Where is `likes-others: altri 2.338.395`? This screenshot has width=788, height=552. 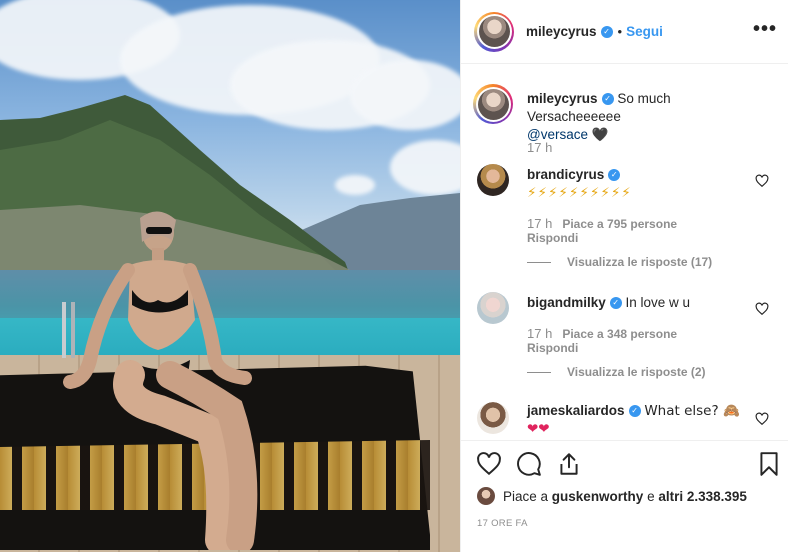
likes-others: altri 2.338.395 is located at coordinates (702, 496).